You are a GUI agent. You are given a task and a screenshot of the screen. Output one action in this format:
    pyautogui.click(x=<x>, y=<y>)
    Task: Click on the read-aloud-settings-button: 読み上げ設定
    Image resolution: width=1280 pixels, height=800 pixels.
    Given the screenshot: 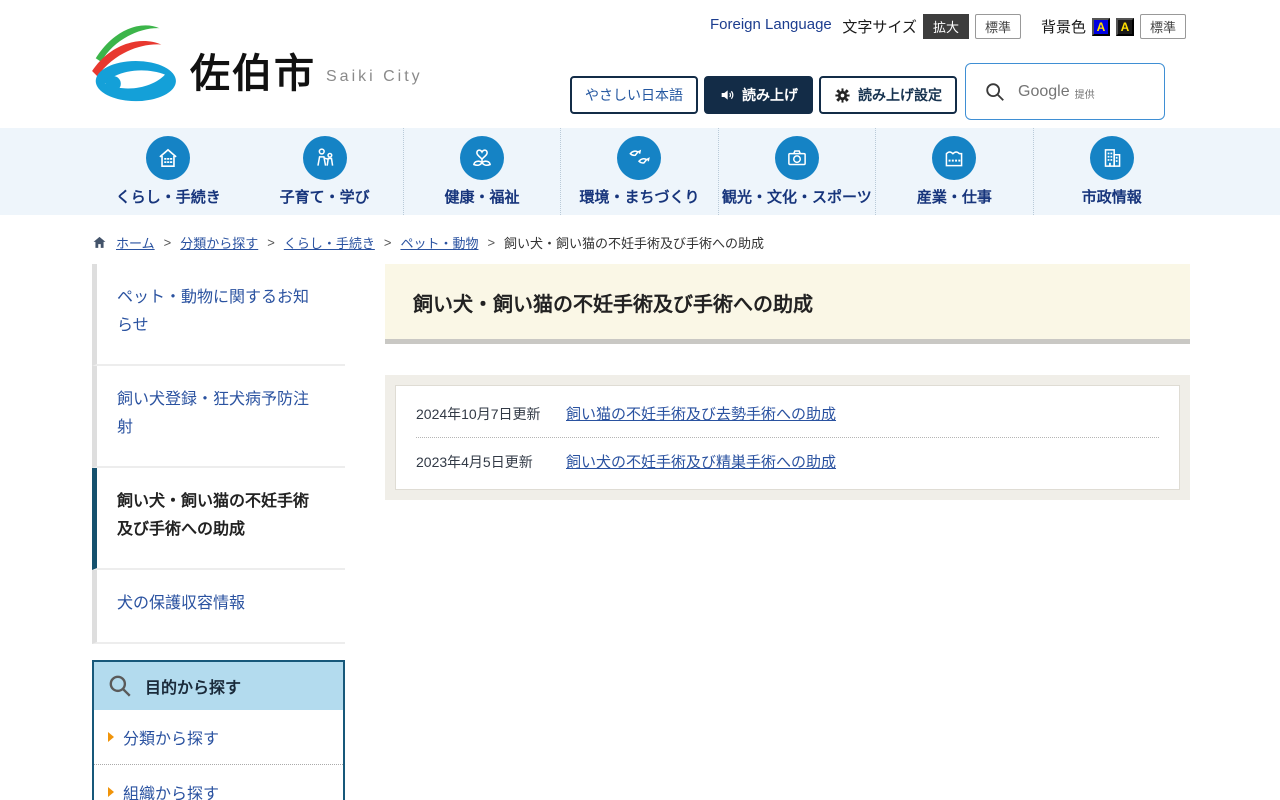 What is the action you would take?
    pyautogui.click(x=888, y=95)
    